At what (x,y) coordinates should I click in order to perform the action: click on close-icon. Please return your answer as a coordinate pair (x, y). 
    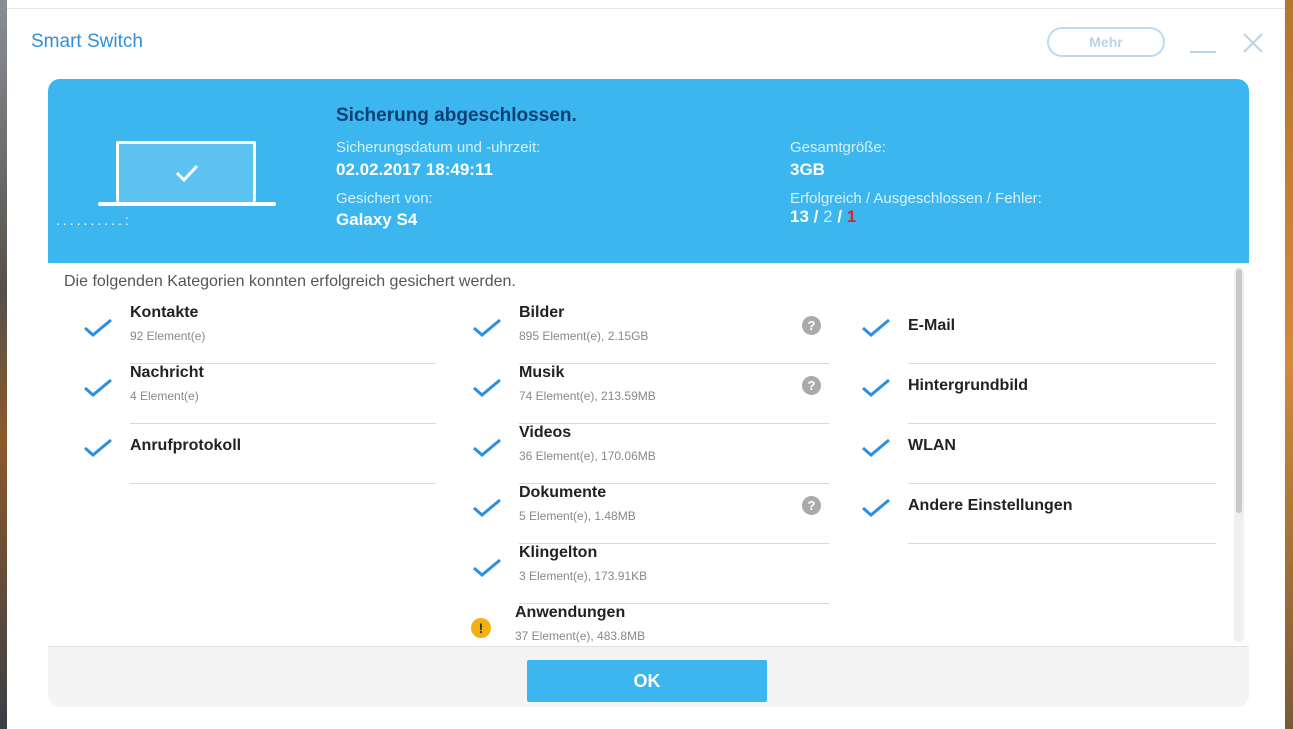
    Looking at the image, I should click on (1253, 43).